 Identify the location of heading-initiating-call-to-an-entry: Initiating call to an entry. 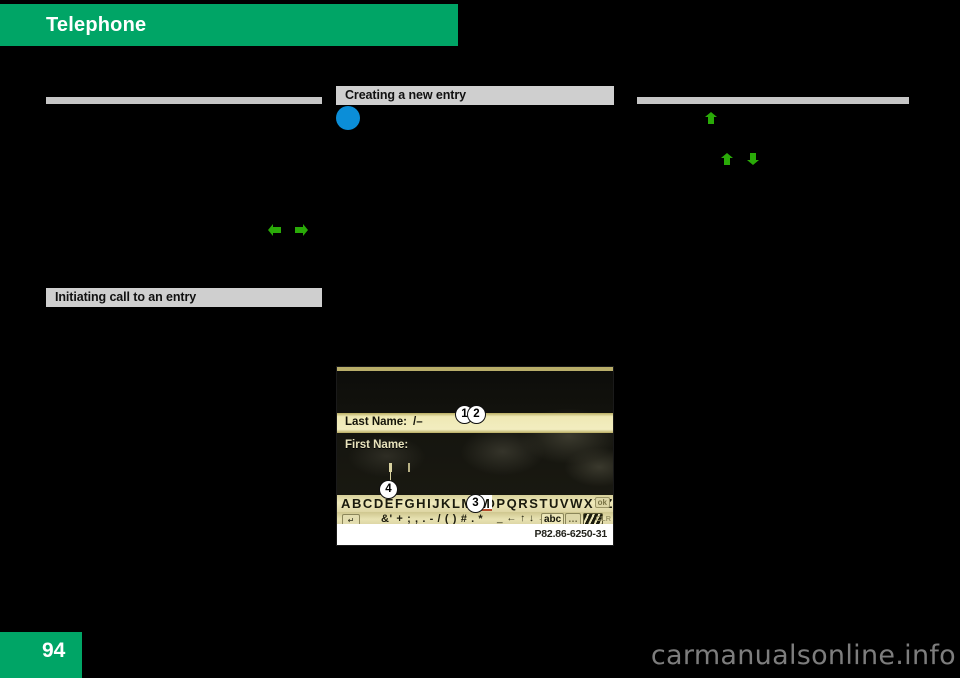
(184, 297).